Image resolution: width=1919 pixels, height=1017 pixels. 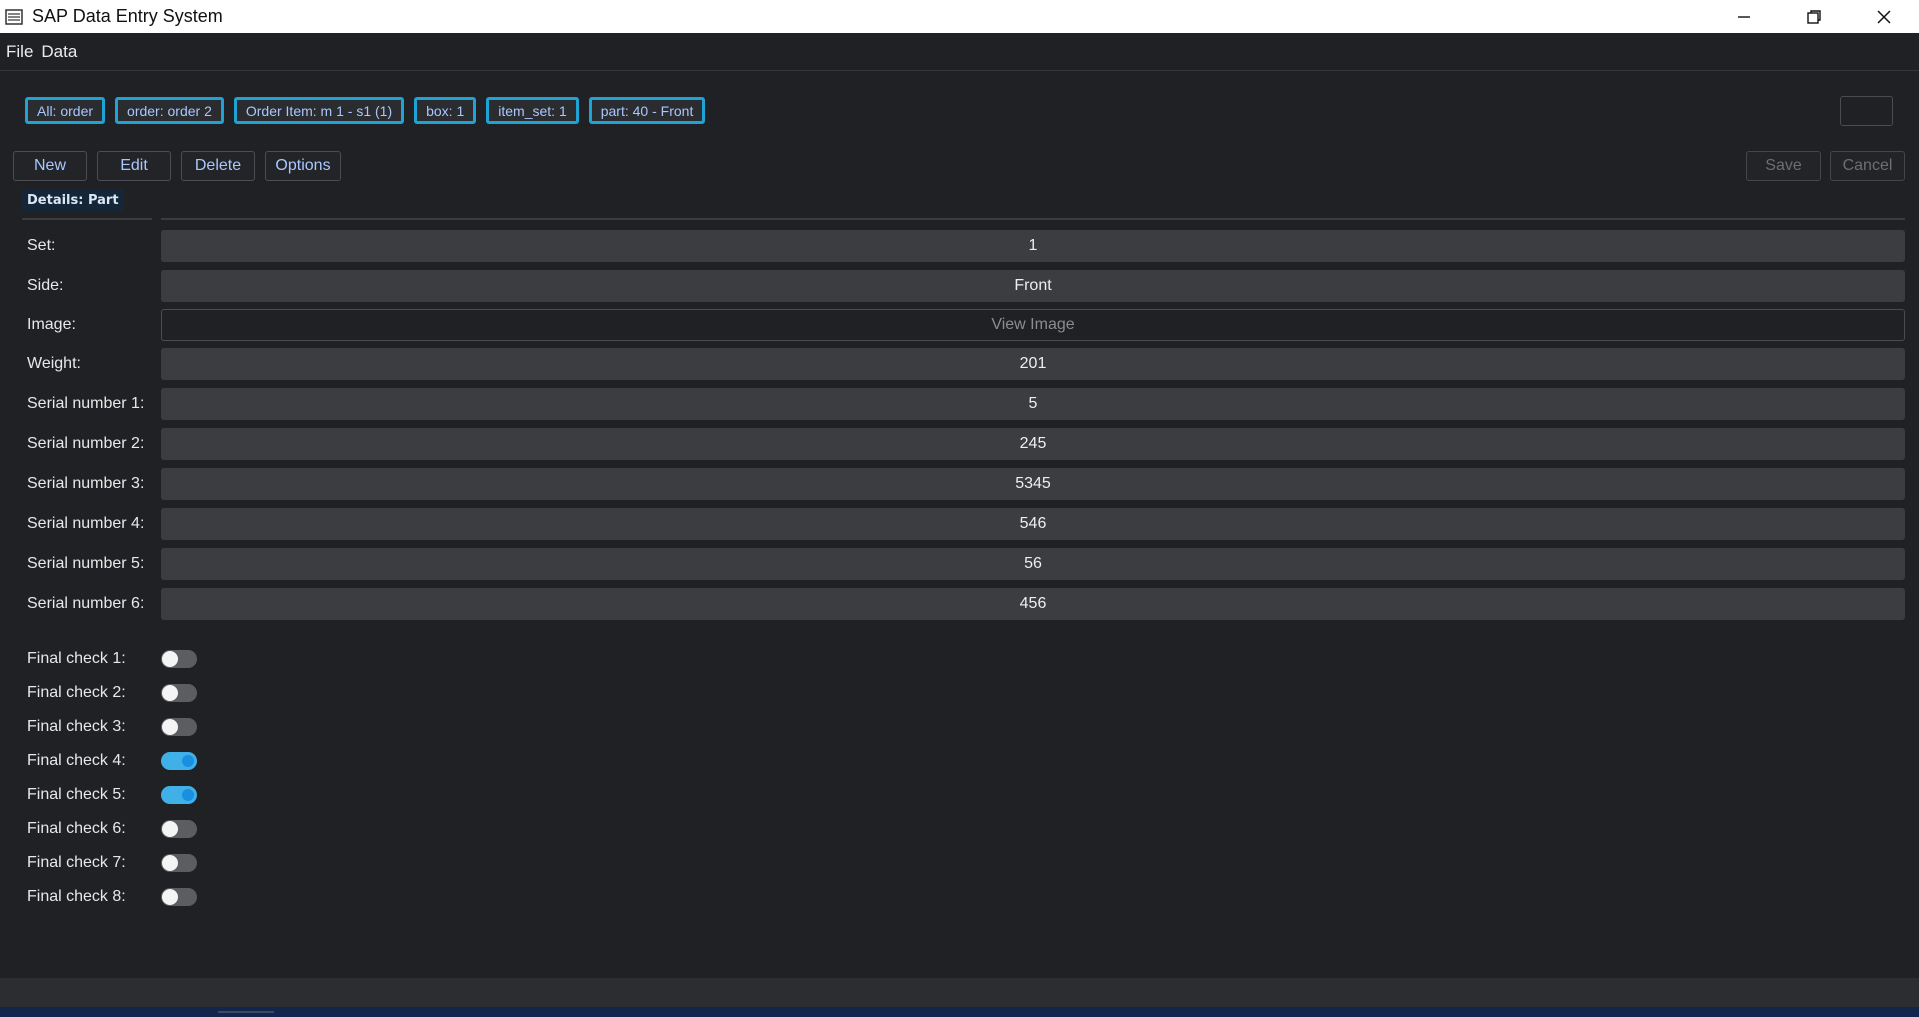 I want to click on breadcrumb-item: All: order, so click(x=65, y=110).